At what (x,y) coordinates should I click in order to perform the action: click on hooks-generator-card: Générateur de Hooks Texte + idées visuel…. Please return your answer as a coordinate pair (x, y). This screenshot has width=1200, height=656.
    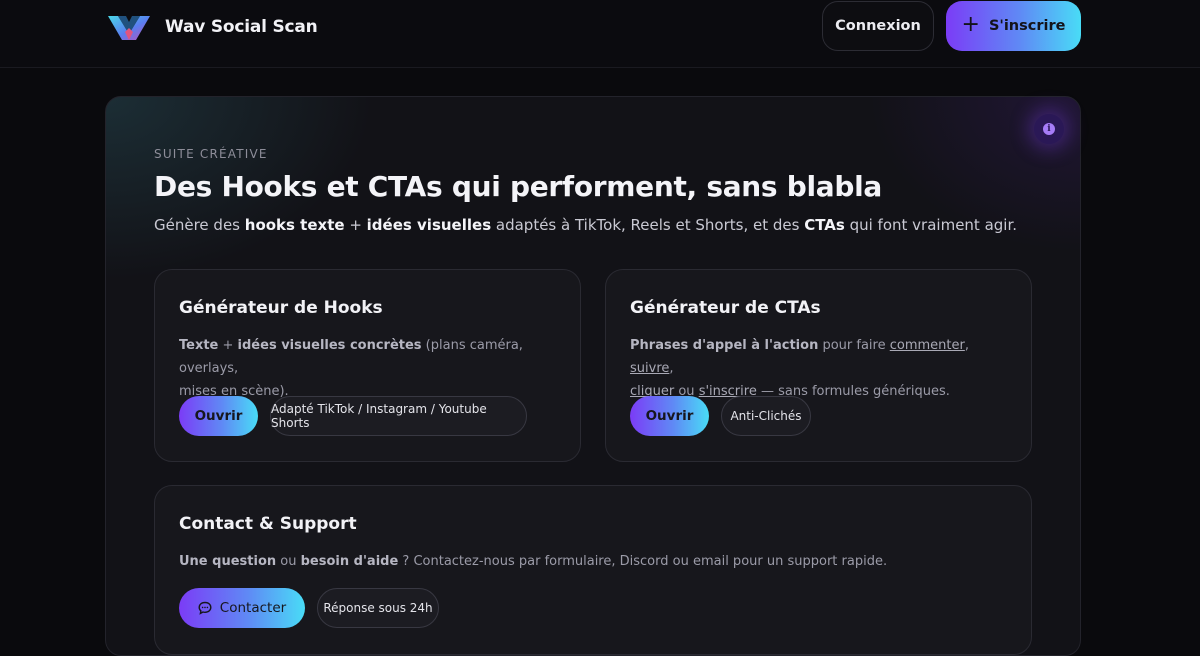
    Looking at the image, I should click on (367, 365).